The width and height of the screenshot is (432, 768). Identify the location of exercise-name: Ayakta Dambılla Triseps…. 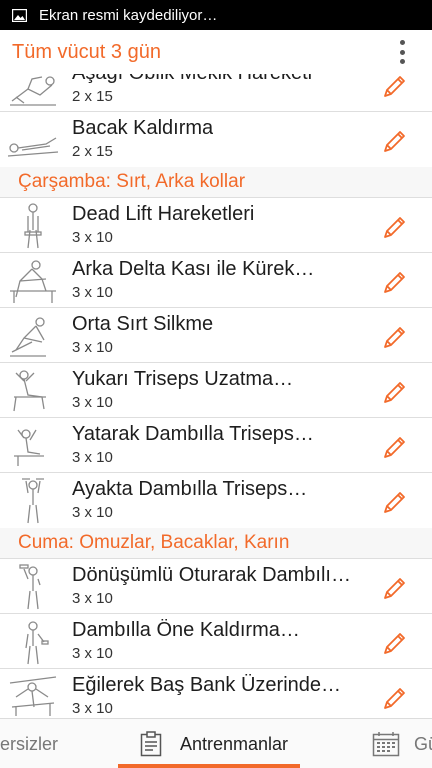
(190, 489).